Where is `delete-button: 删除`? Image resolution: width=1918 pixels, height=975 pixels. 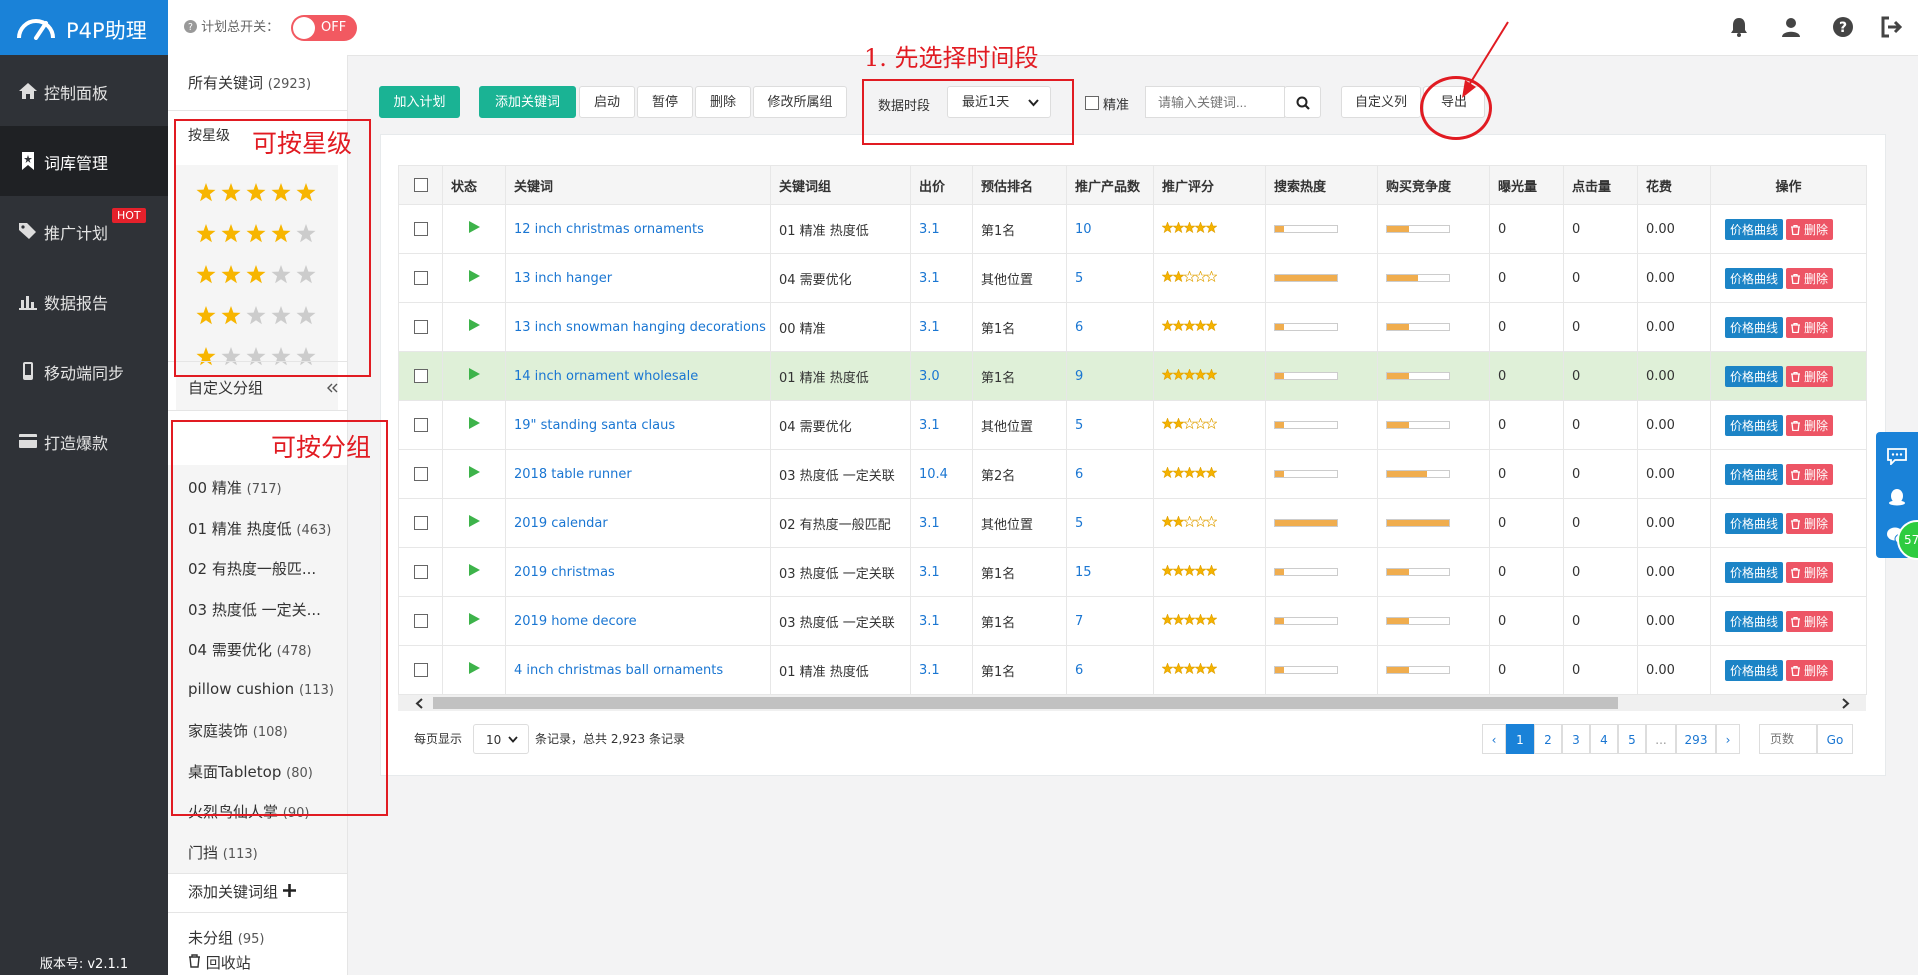 delete-button: 删除 is located at coordinates (723, 102).